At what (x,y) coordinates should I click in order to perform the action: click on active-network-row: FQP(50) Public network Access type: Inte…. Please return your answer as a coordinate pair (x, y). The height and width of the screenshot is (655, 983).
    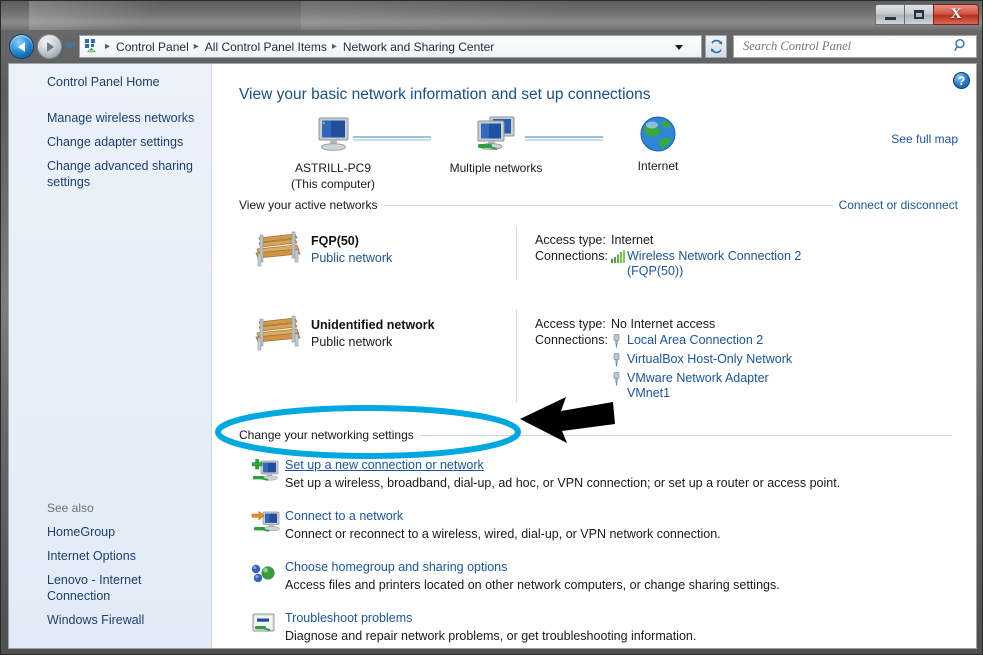
    Looking at the image, I should click on (613, 253).